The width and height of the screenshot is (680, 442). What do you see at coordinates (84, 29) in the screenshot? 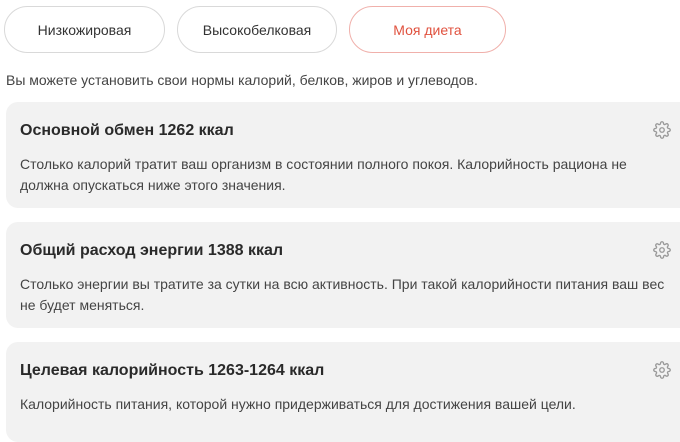
I see `tab-low-fat: Низкожировая` at bounding box center [84, 29].